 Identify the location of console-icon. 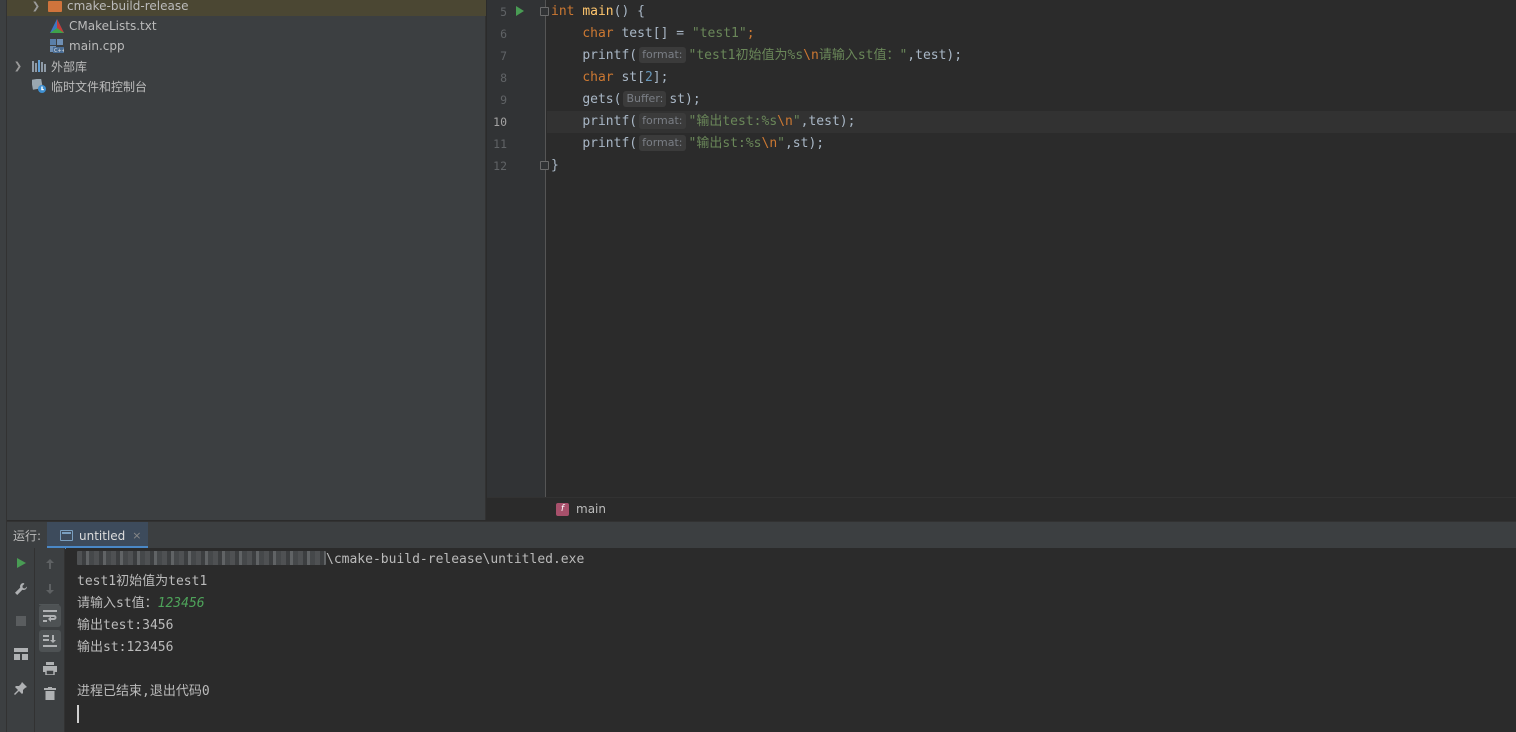
(66, 535).